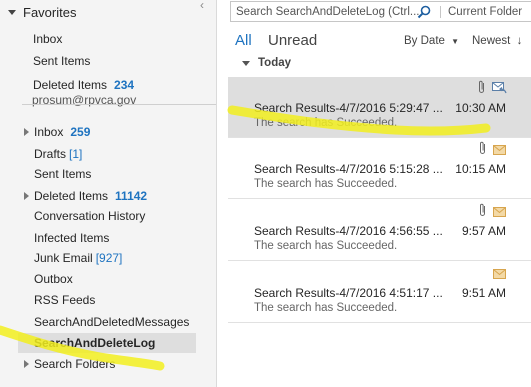 The image size is (531, 387). I want to click on folder-item-outbox: Outbox, so click(53, 279).